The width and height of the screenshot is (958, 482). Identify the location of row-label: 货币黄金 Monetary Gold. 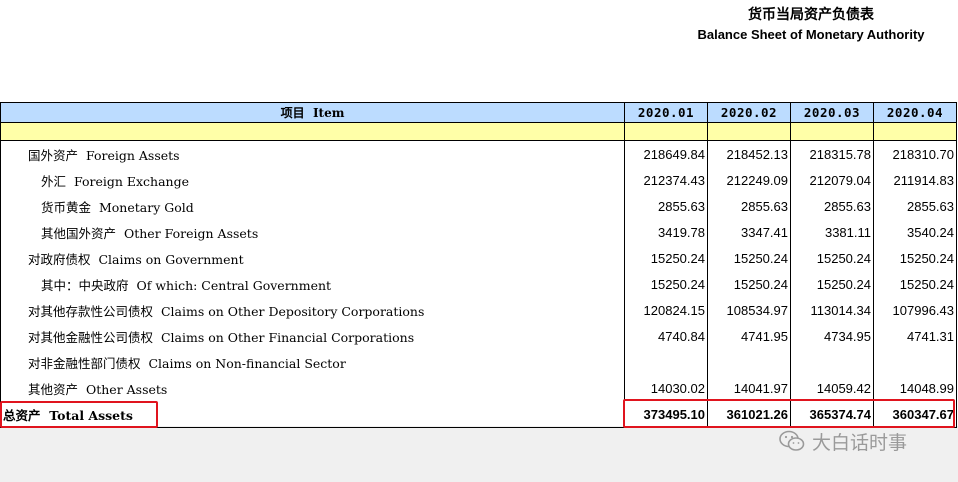
(312, 206).